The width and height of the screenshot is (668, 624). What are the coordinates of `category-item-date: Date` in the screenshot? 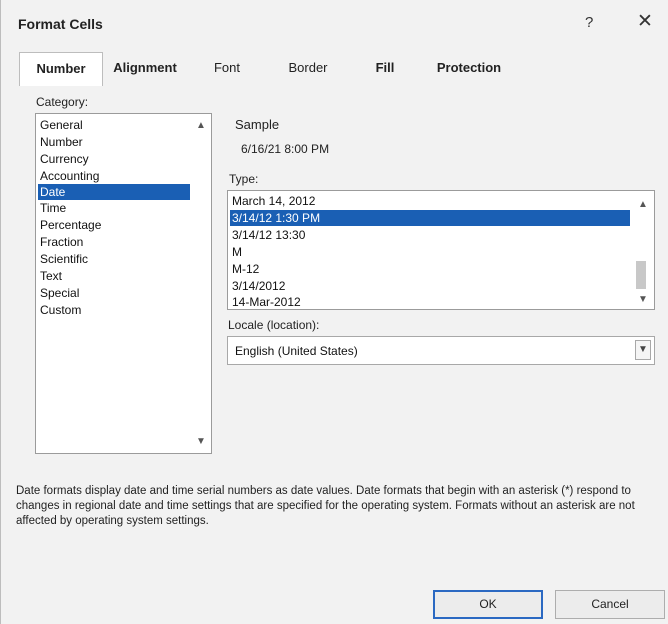 It's located at (114, 192).